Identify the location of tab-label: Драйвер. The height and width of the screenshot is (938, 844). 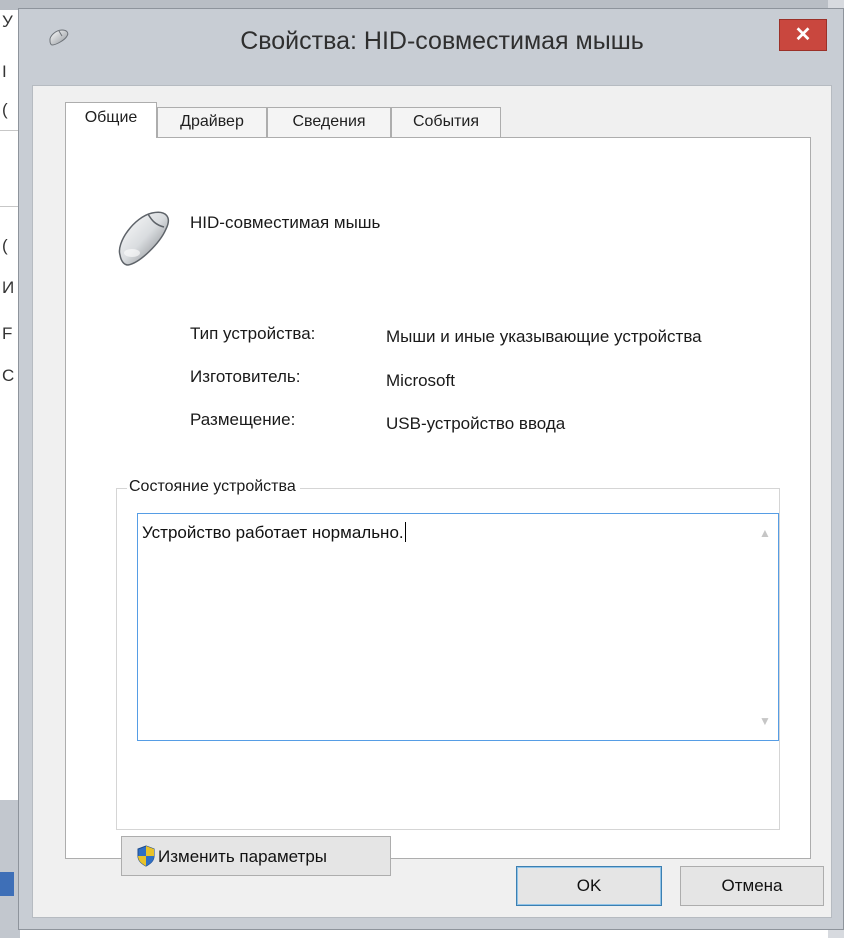
(212, 121).